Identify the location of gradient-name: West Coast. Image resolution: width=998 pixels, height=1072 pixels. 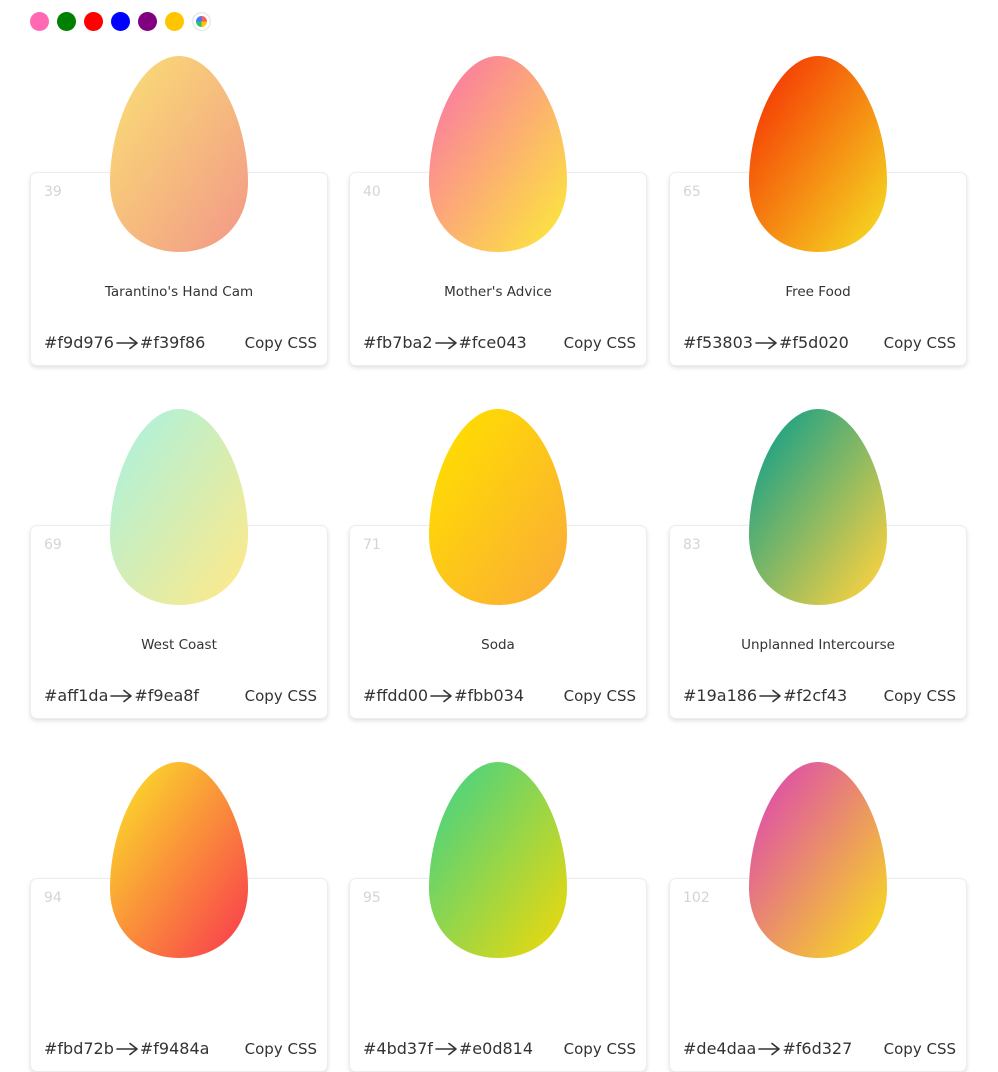
(179, 645).